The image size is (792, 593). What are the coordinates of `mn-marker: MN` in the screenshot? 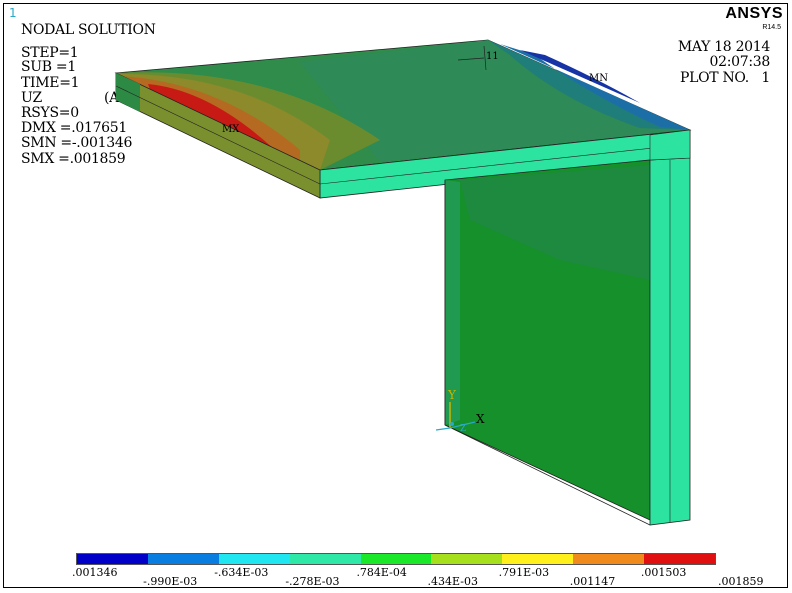 It's located at (598, 78).